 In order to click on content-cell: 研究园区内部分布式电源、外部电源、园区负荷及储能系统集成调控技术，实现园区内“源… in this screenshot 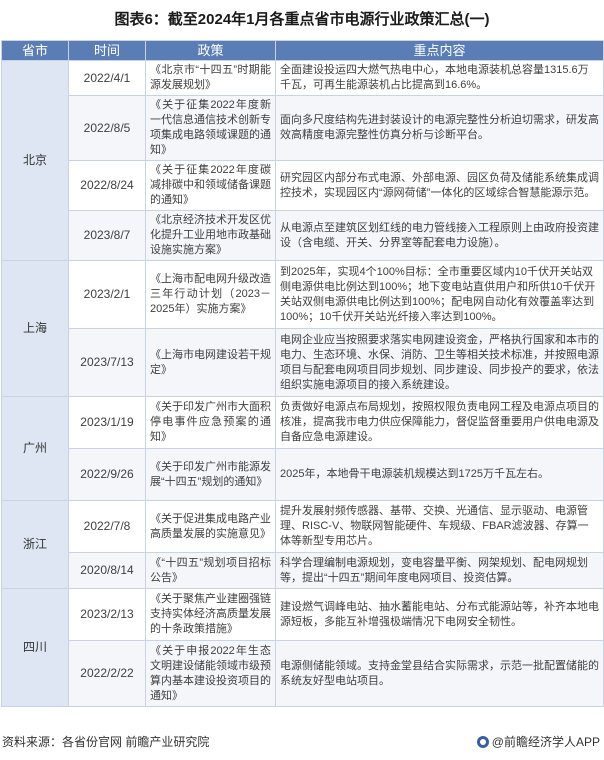, I will do `click(439, 185)`.